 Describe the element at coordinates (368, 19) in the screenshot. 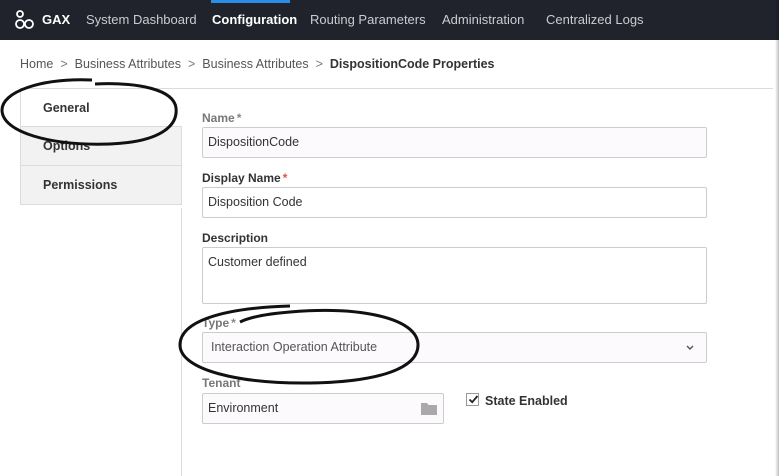

I see `nav-routing-parameters: Routing Parameters` at that location.